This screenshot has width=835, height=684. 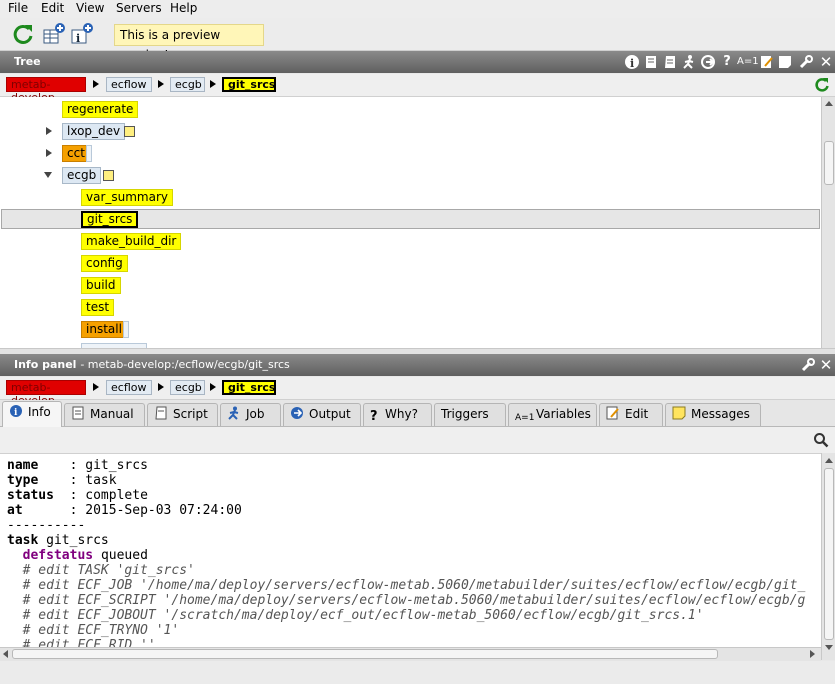 What do you see at coordinates (104, 329) in the screenshot?
I see `tree-node-install: install` at bounding box center [104, 329].